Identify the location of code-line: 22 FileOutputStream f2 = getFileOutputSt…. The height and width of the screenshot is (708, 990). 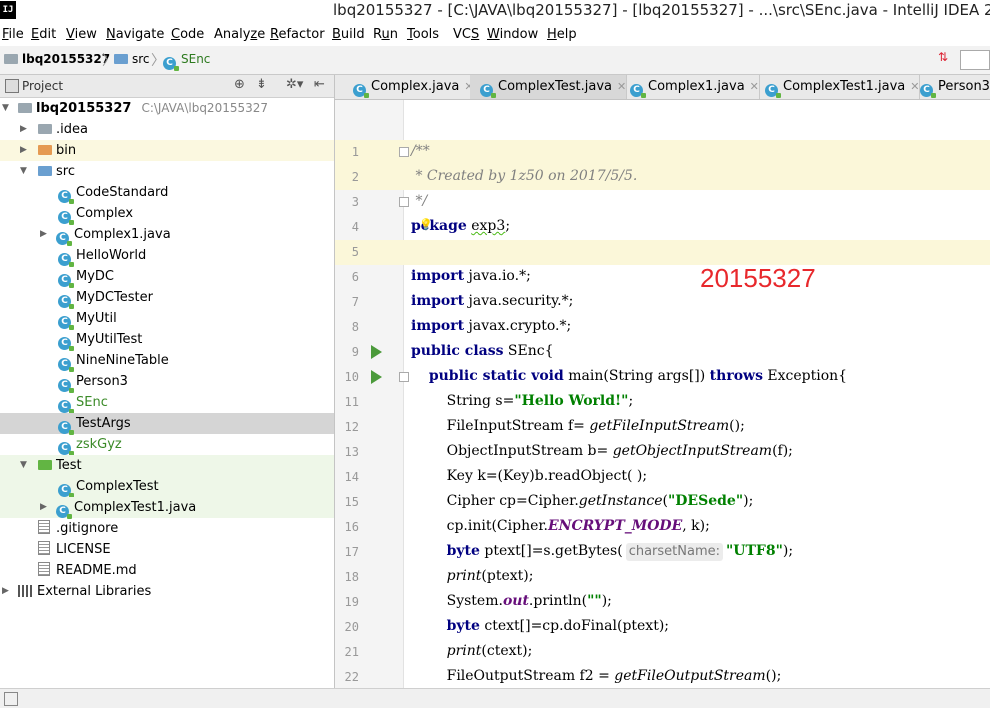
(662, 676).